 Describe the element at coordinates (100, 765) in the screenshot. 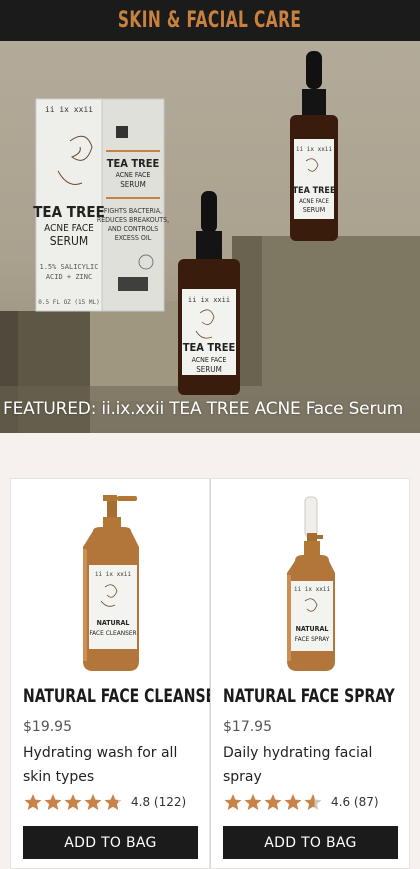

I see `product-description: Hydrating wash for all skin types` at that location.